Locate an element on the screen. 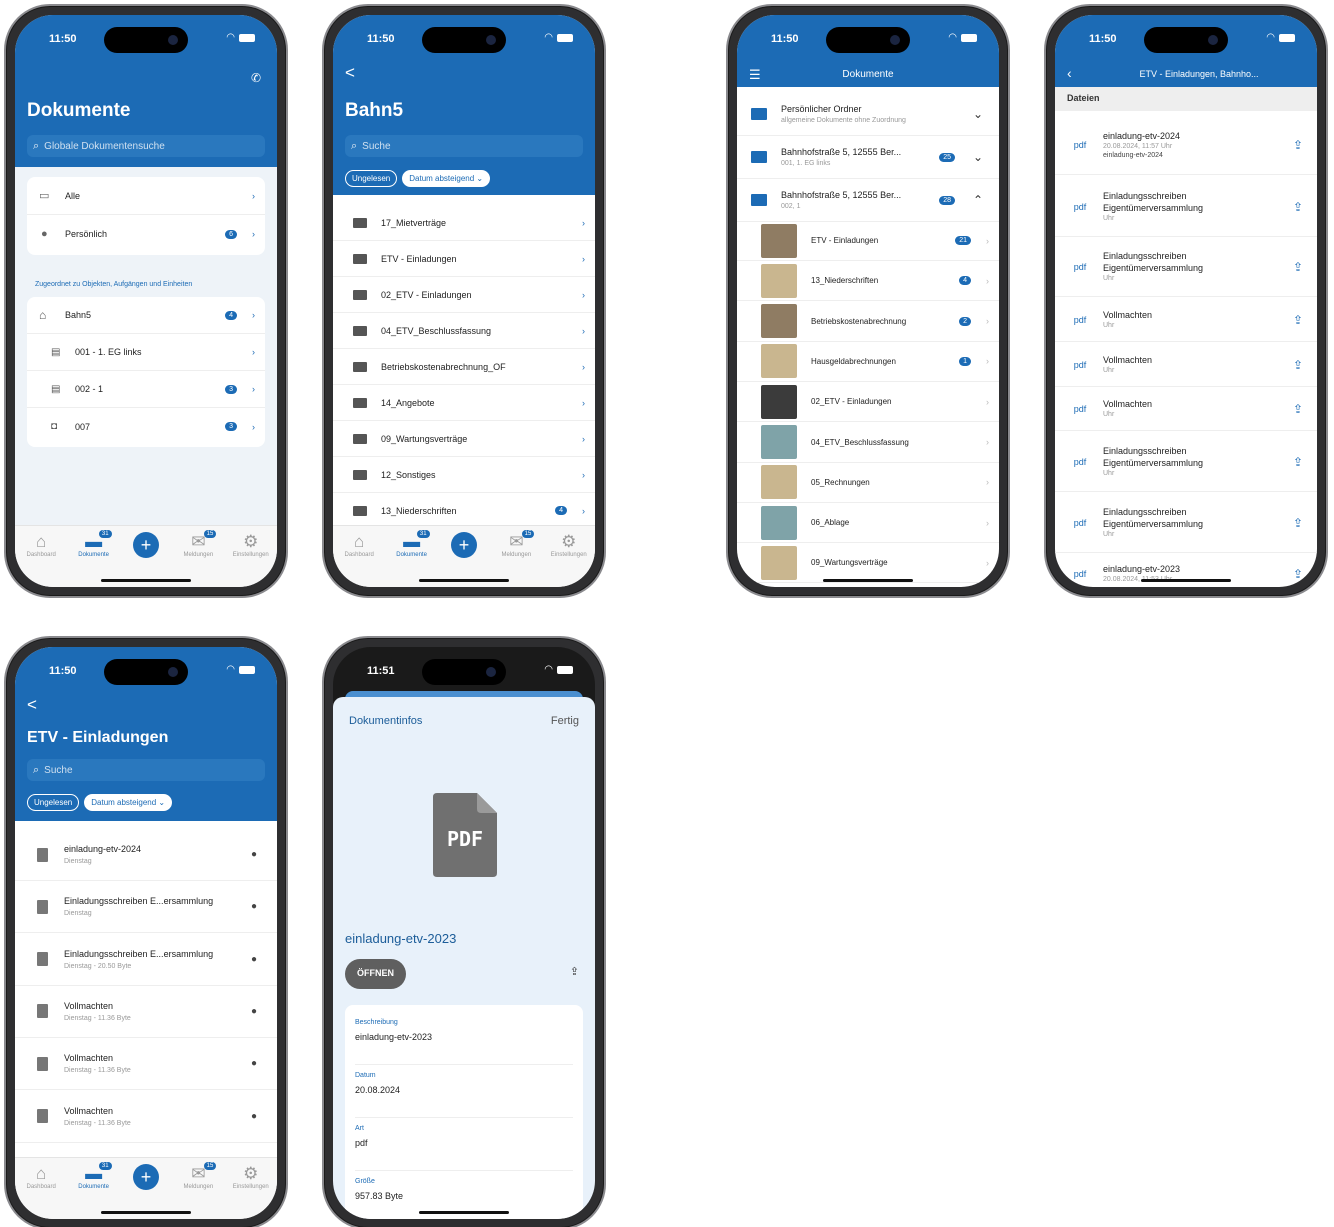 Image resolution: width=1334 pixels, height=1227 pixels. chevron-down-icon: ⌄ is located at coordinates (977, 114).